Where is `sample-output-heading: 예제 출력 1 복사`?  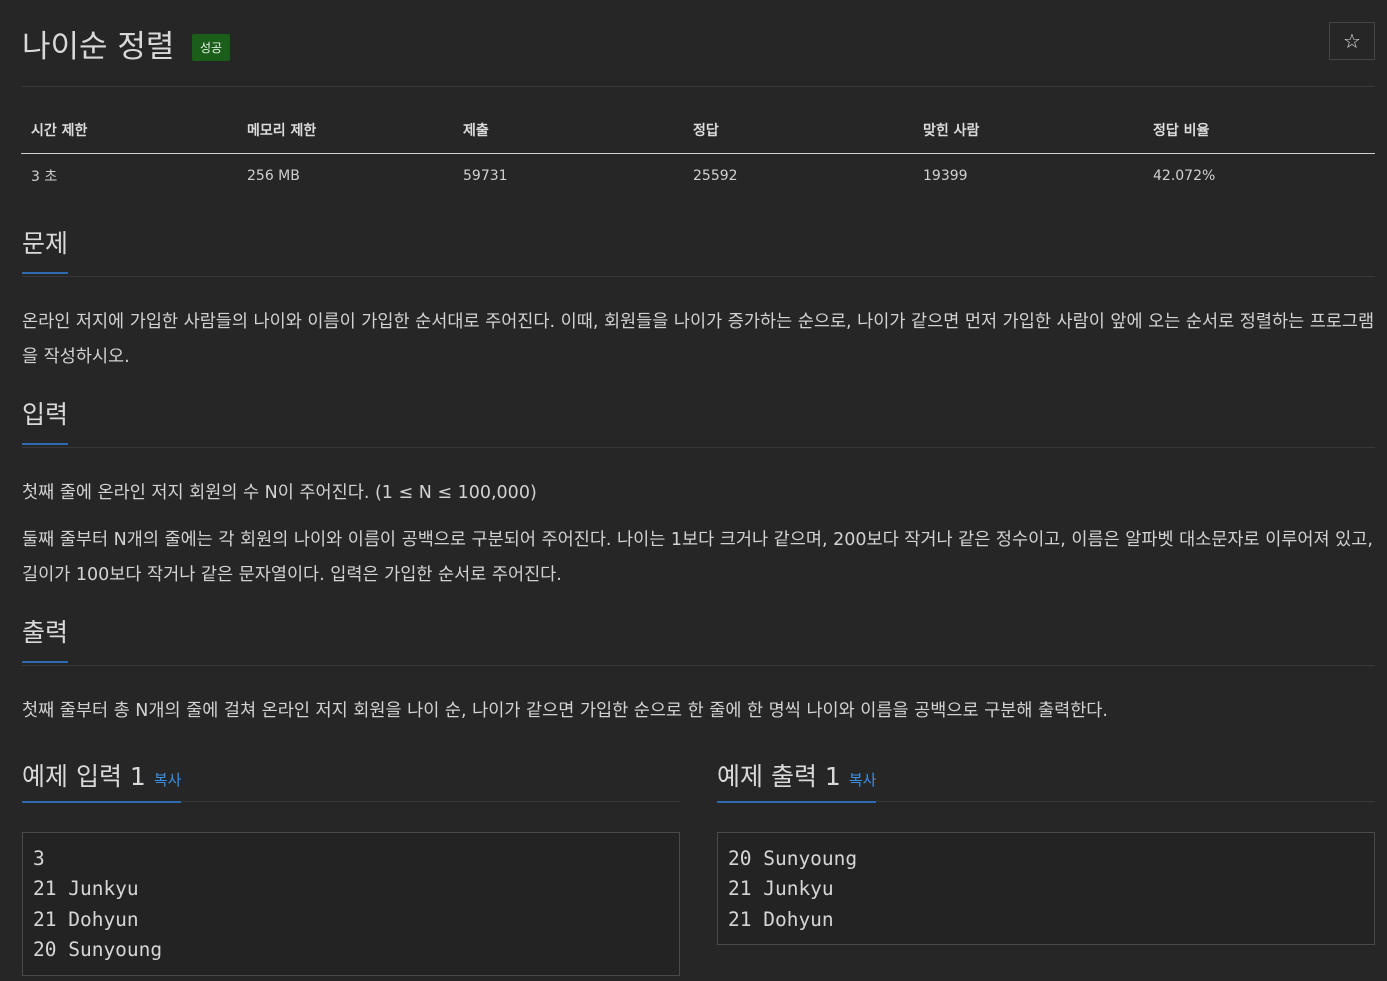 sample-output-heading: 예제 출력 1 복사 is located at coordinates (797, 780).